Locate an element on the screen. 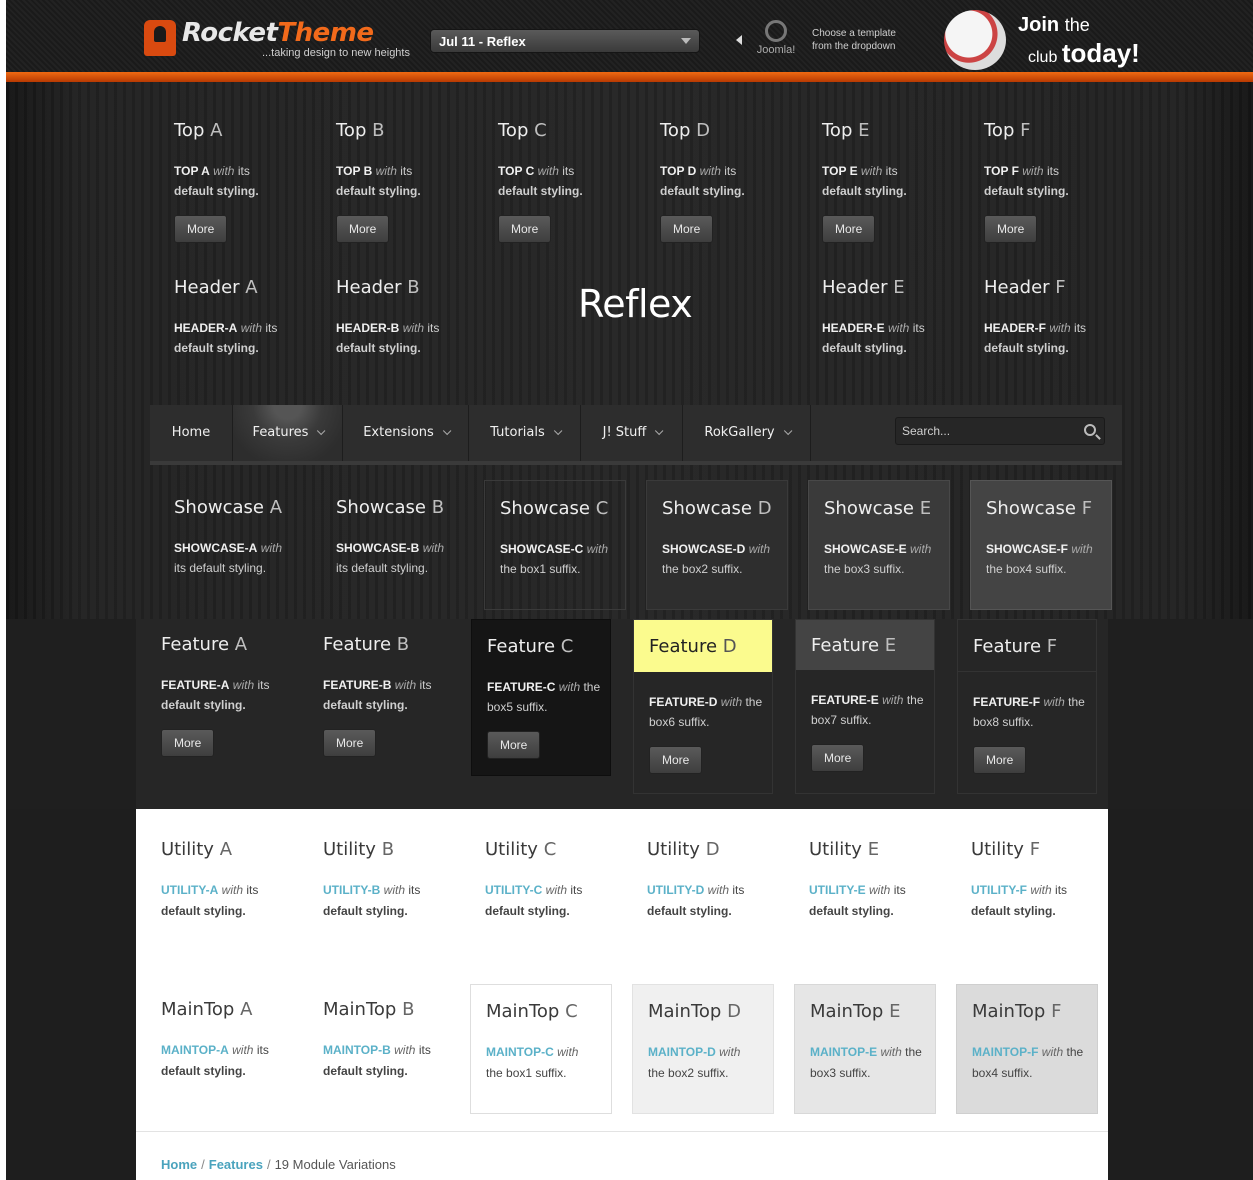 This screenshot has width=1253, height=1180. arrow-left-icon is located at coordinates (739, 40).